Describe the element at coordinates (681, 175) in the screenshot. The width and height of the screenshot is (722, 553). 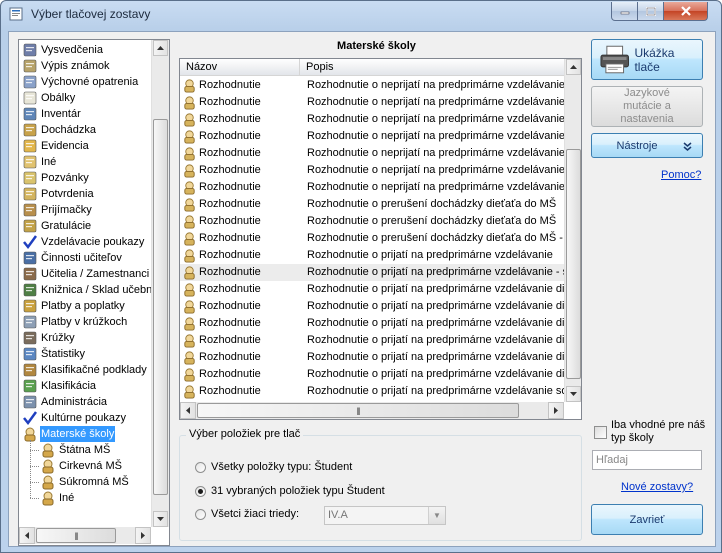
I see `help-link: Pomoc?` at that location.